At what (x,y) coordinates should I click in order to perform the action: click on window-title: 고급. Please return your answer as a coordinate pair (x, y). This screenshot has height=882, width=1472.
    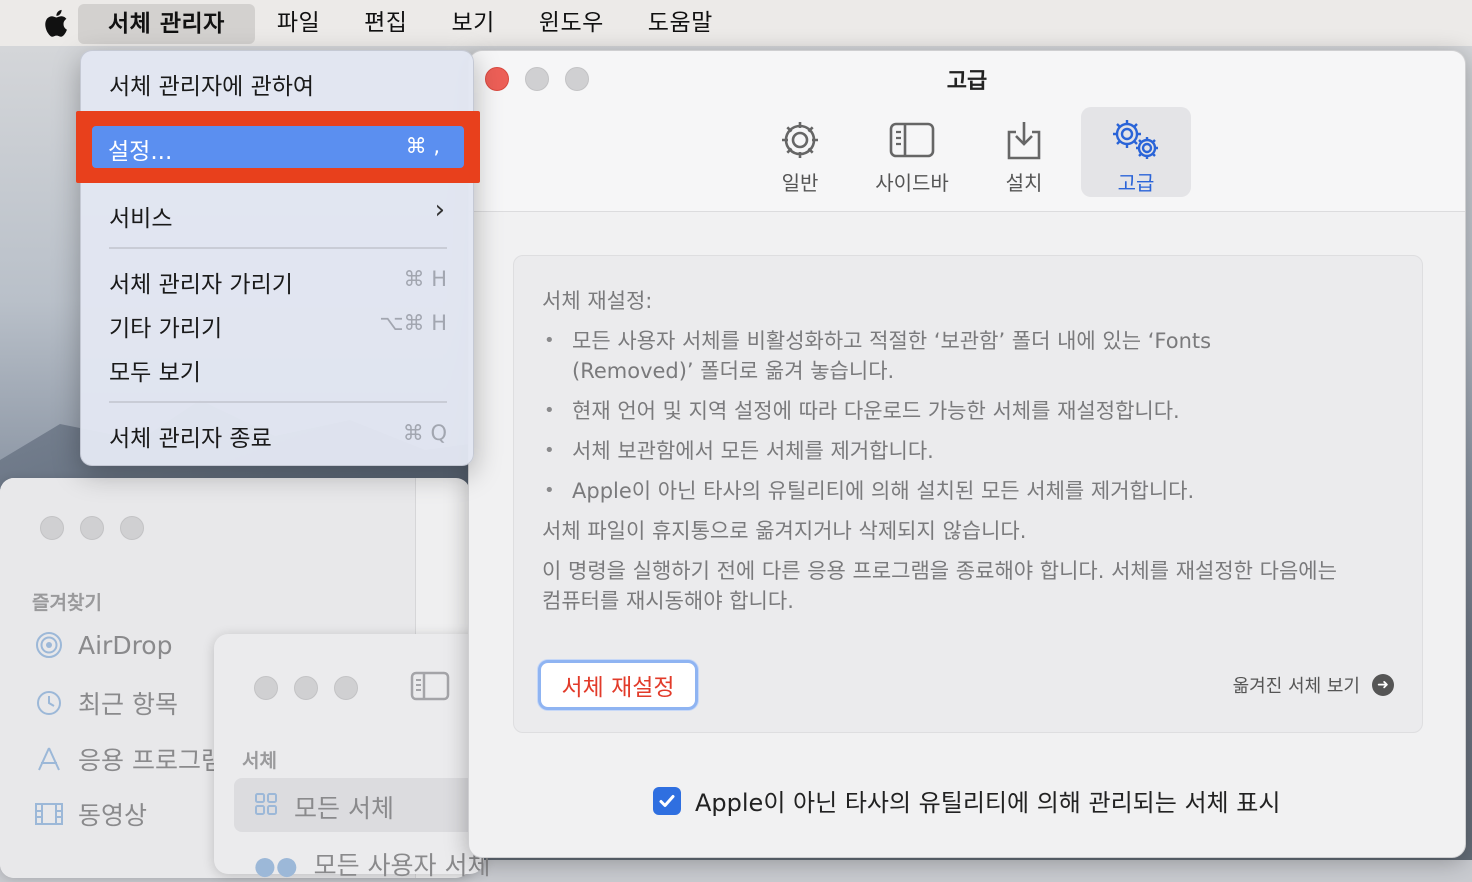
    Looking at the image, I should click on (967, 81).